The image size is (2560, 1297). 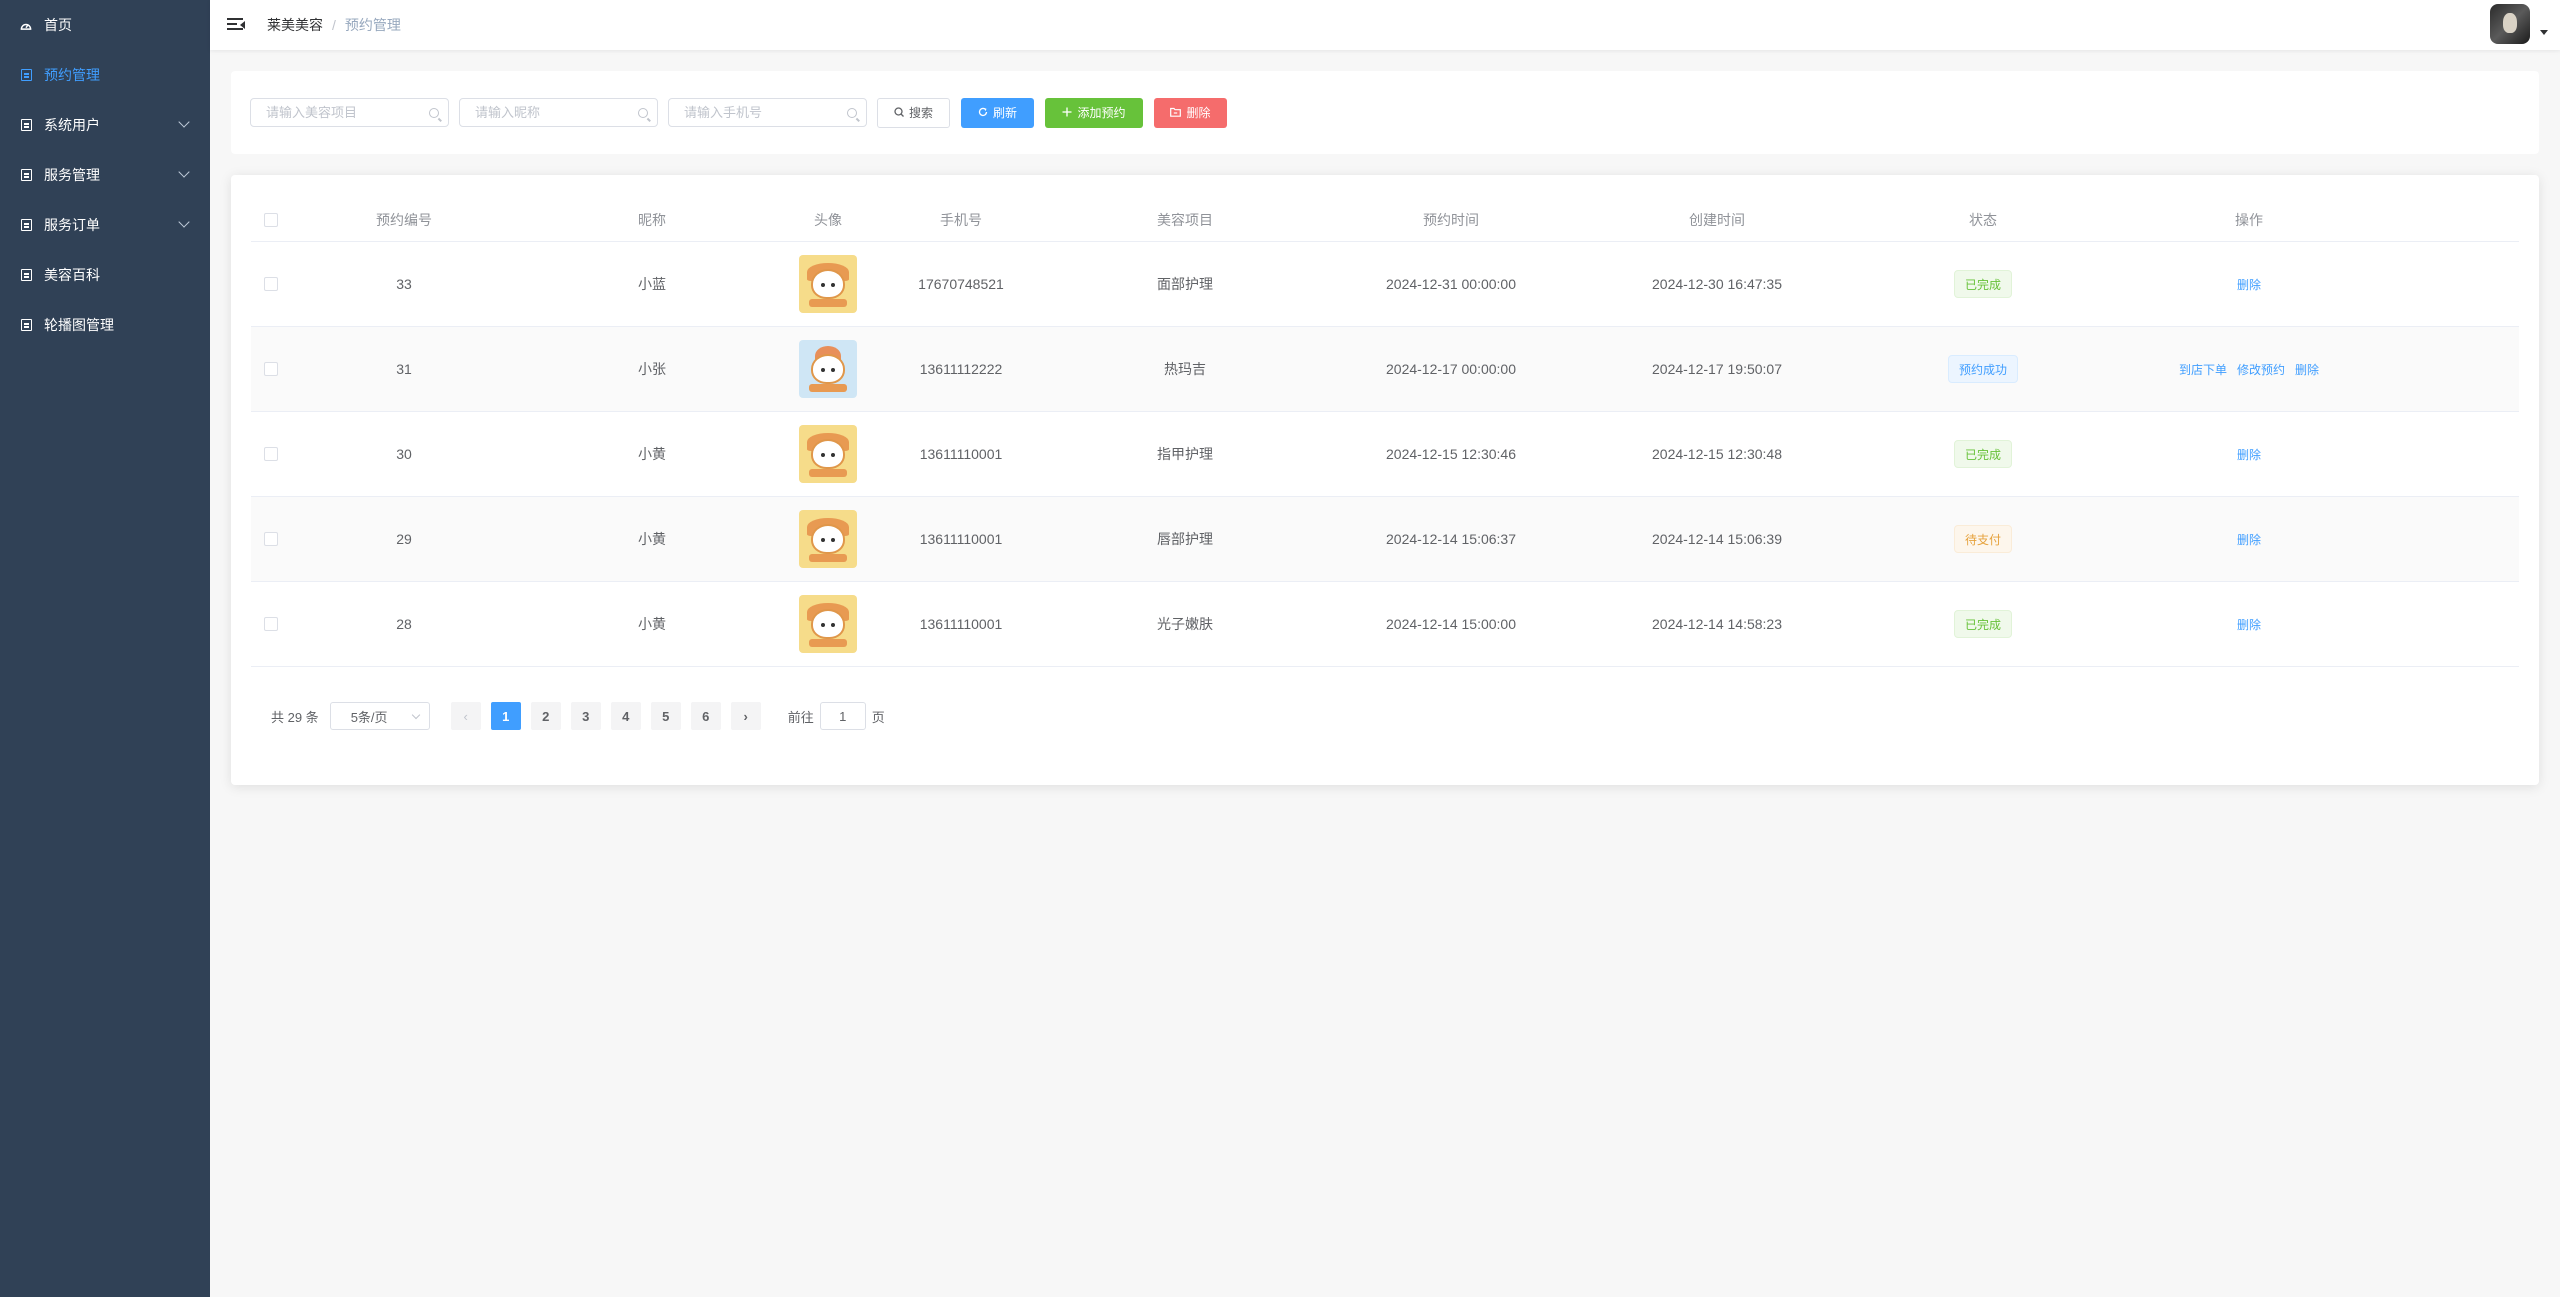 I want to click on col-header-phone: 手机号, so click(x=961, y=220).